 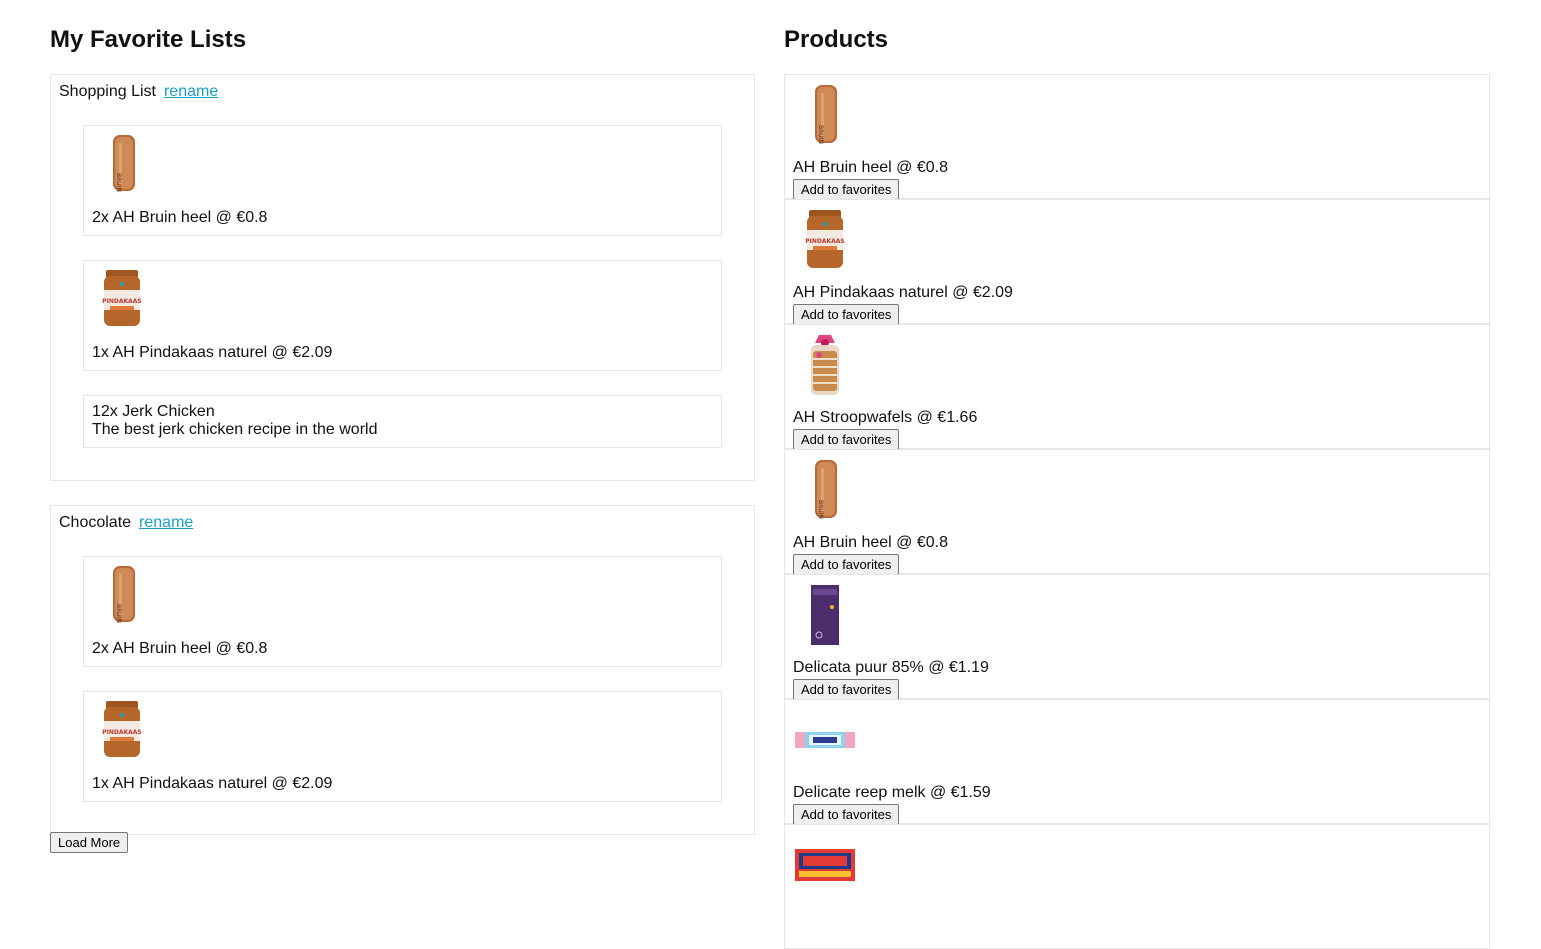 What do you see at coordinates (107, 91) in the screenshot?
I see `list-name: Shopping List` at bounding box center [107, 91].